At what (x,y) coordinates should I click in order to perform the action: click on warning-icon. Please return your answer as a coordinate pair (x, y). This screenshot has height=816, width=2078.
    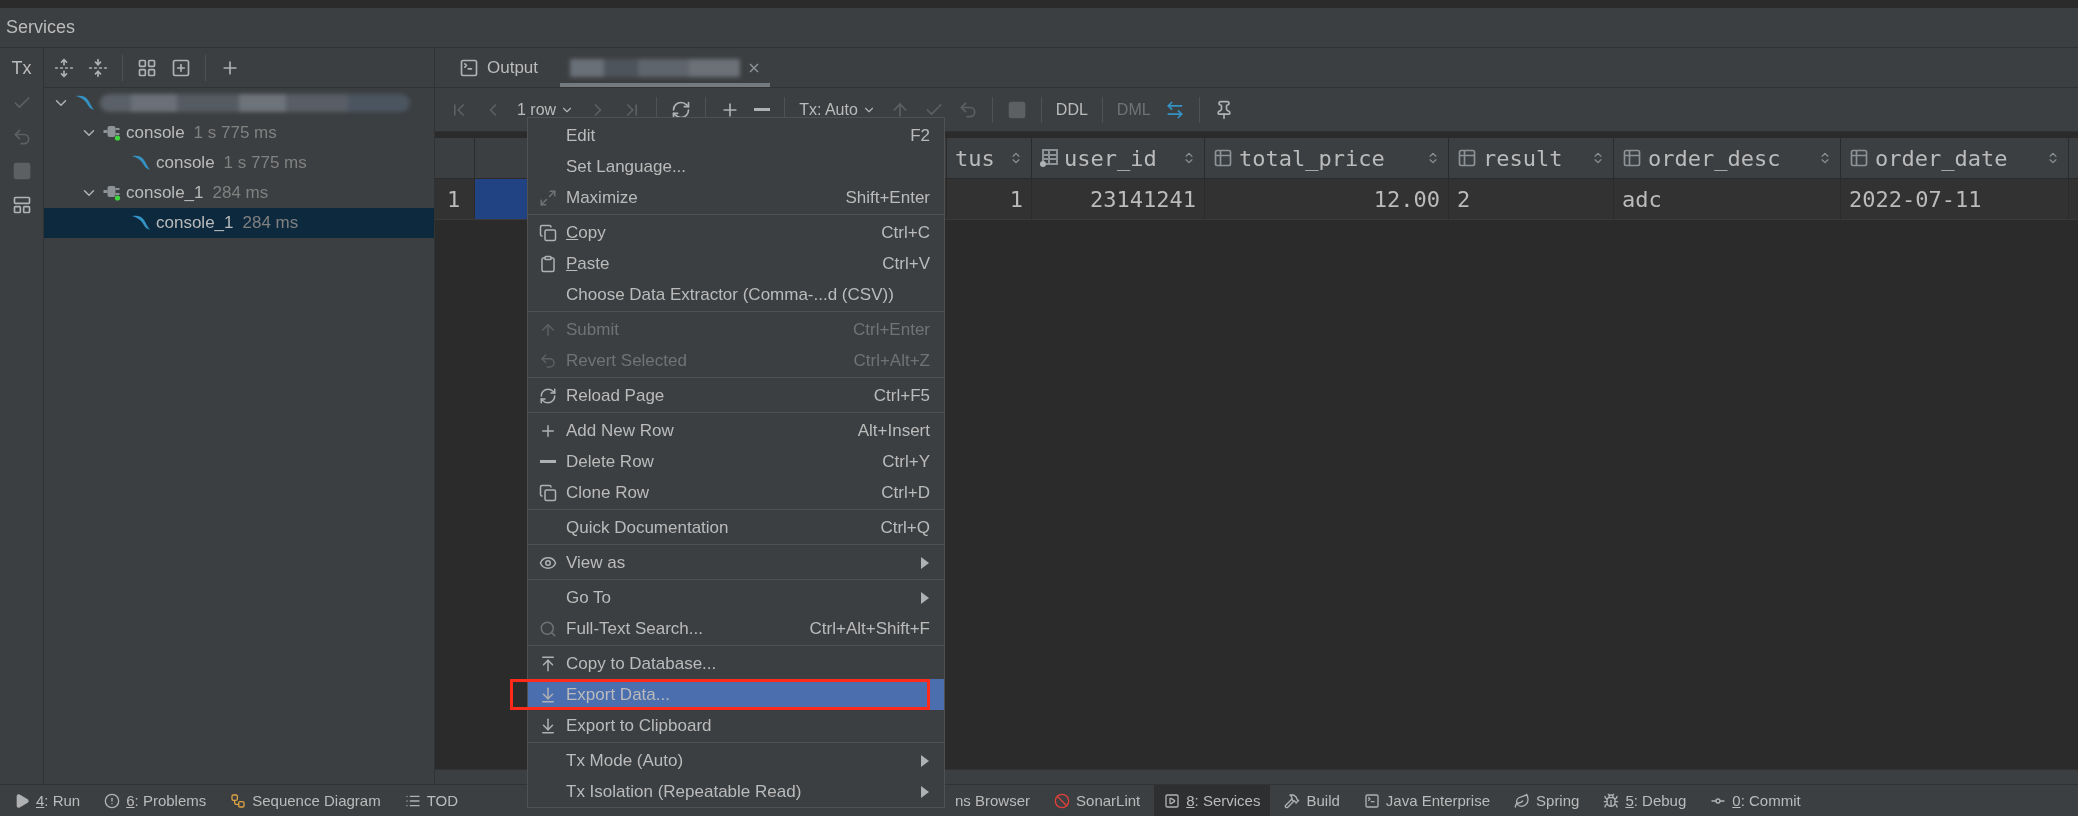
    Looking at the image, I should click on (112, 800).